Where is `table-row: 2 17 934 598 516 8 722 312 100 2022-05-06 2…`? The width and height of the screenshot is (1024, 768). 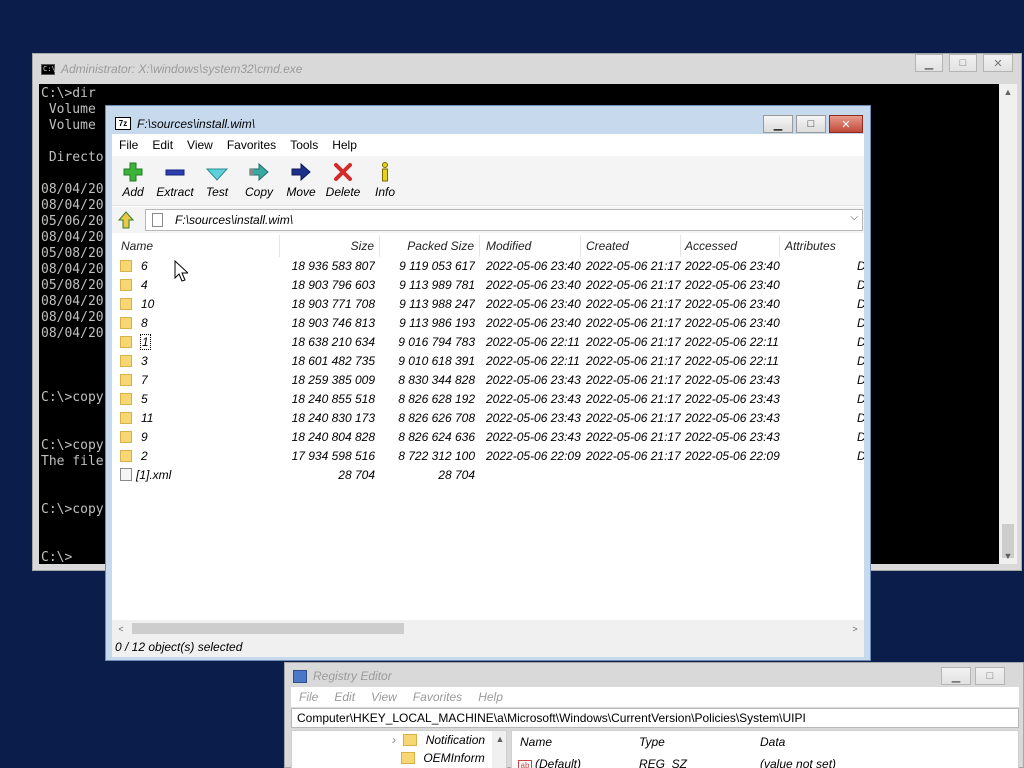 table-row: 2 17 934 598 516 8 722 312 100 2022-05-06 2… is located at coordinates (488, 456).